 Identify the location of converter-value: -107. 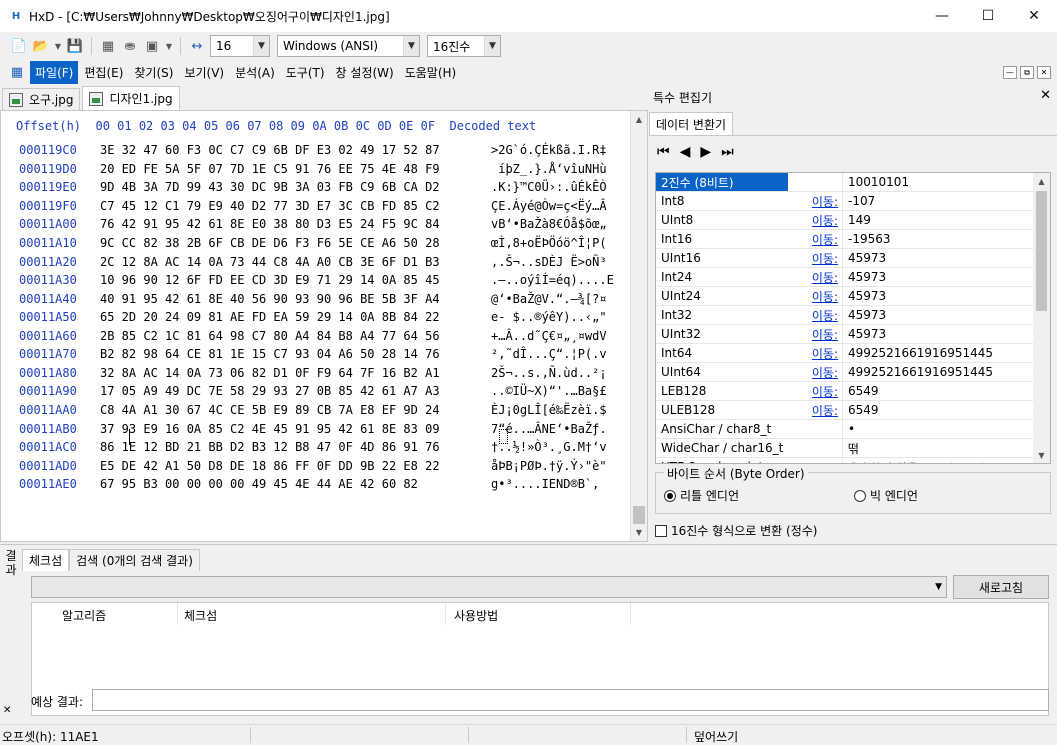
(938, 201).